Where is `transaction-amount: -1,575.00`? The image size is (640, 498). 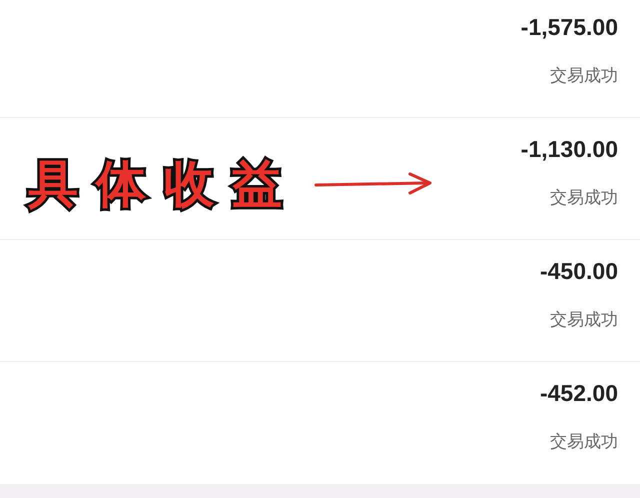 transaction-amount: -1,575.00 is located at coordinates (569, 27).